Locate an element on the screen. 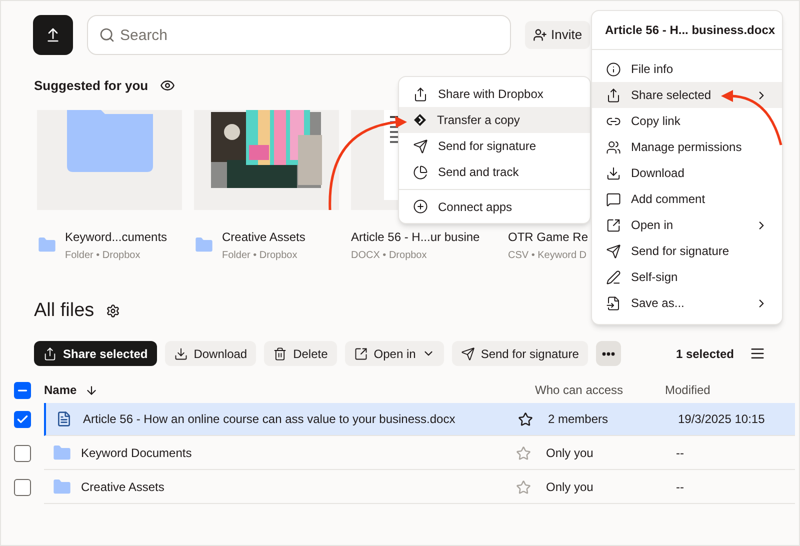 The image size is (800, 546). card-title: Creative Assets is located at coordinates (264, 237).